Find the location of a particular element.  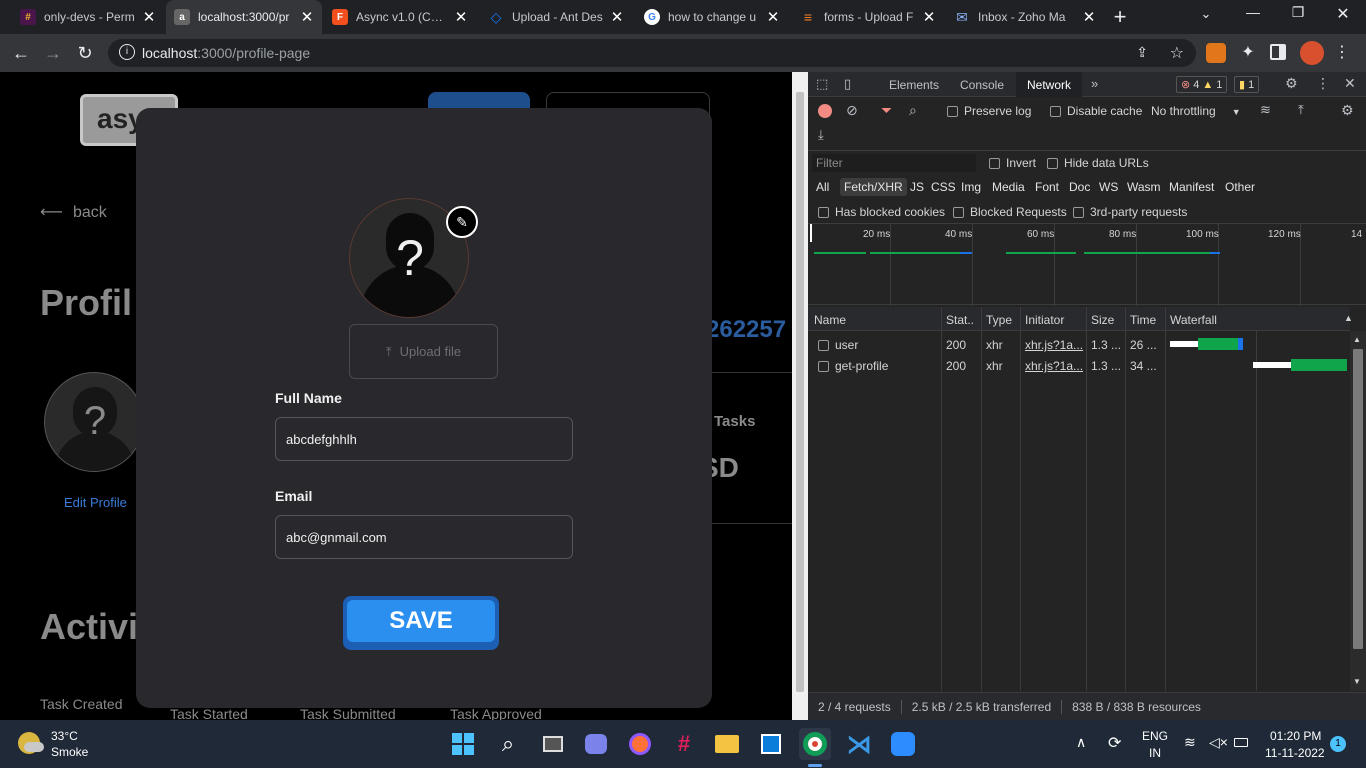

filter-css: CSS is located at coordinates (943, 187).